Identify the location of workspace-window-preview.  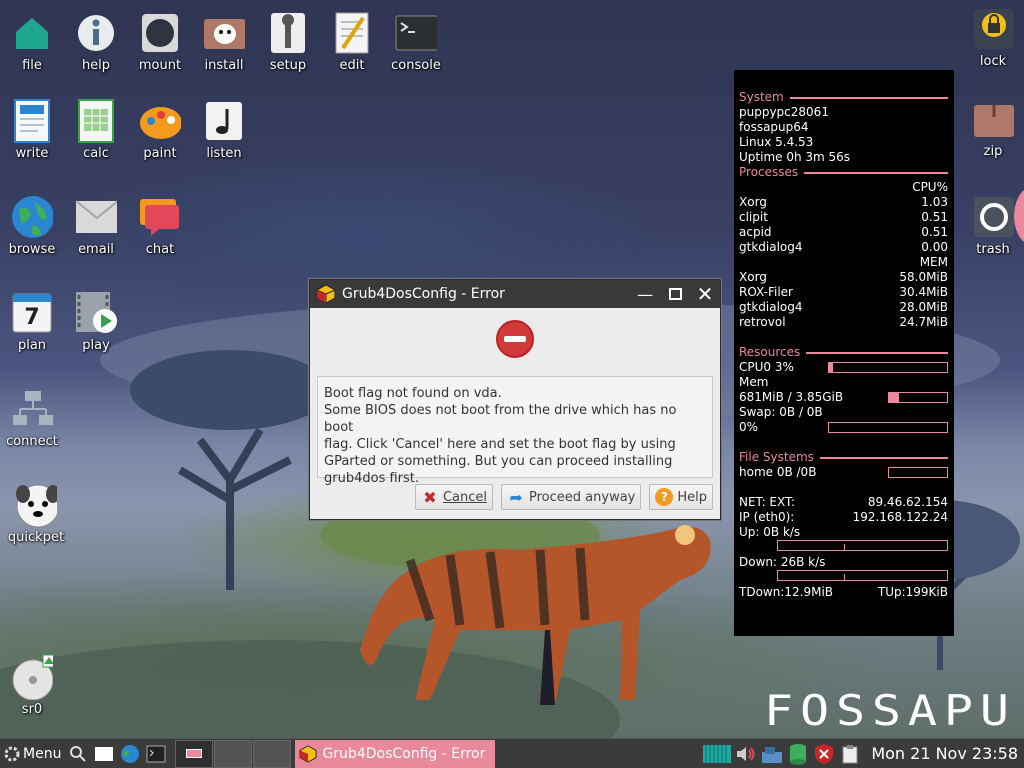
(194, 753).